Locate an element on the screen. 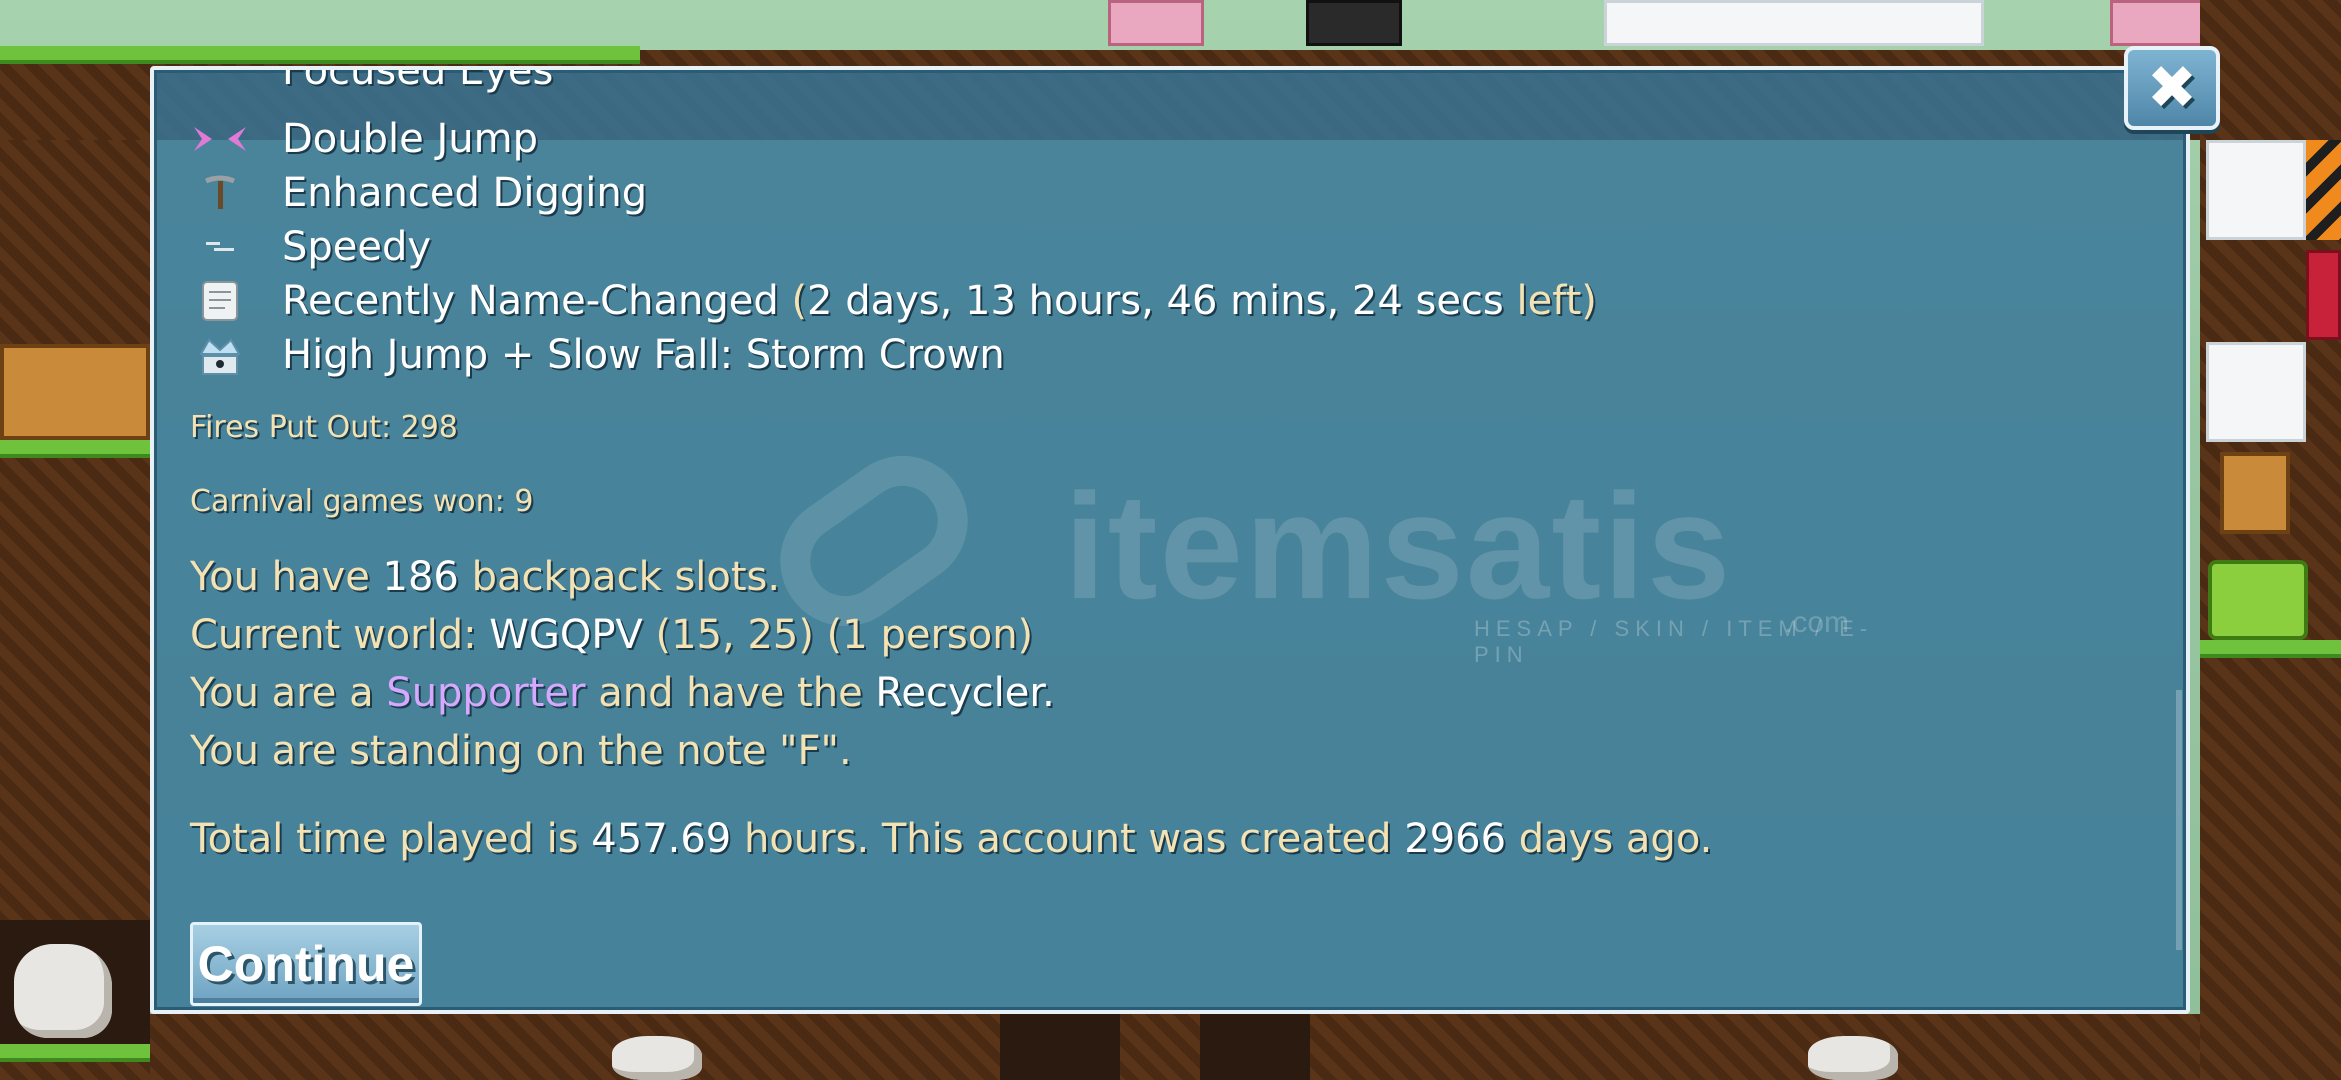  mod-row: Speedy is located at coordinates (310, 247).